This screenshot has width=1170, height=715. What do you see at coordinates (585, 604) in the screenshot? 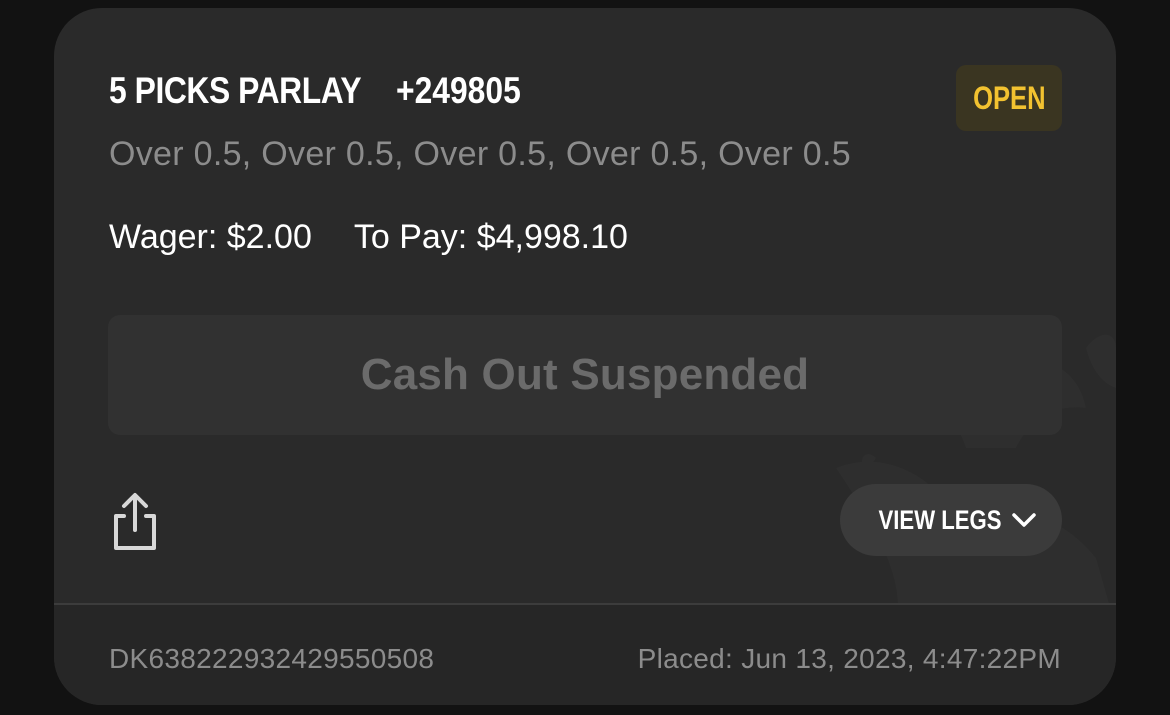
I see `footer-divider` at bounding box center [585, 604].